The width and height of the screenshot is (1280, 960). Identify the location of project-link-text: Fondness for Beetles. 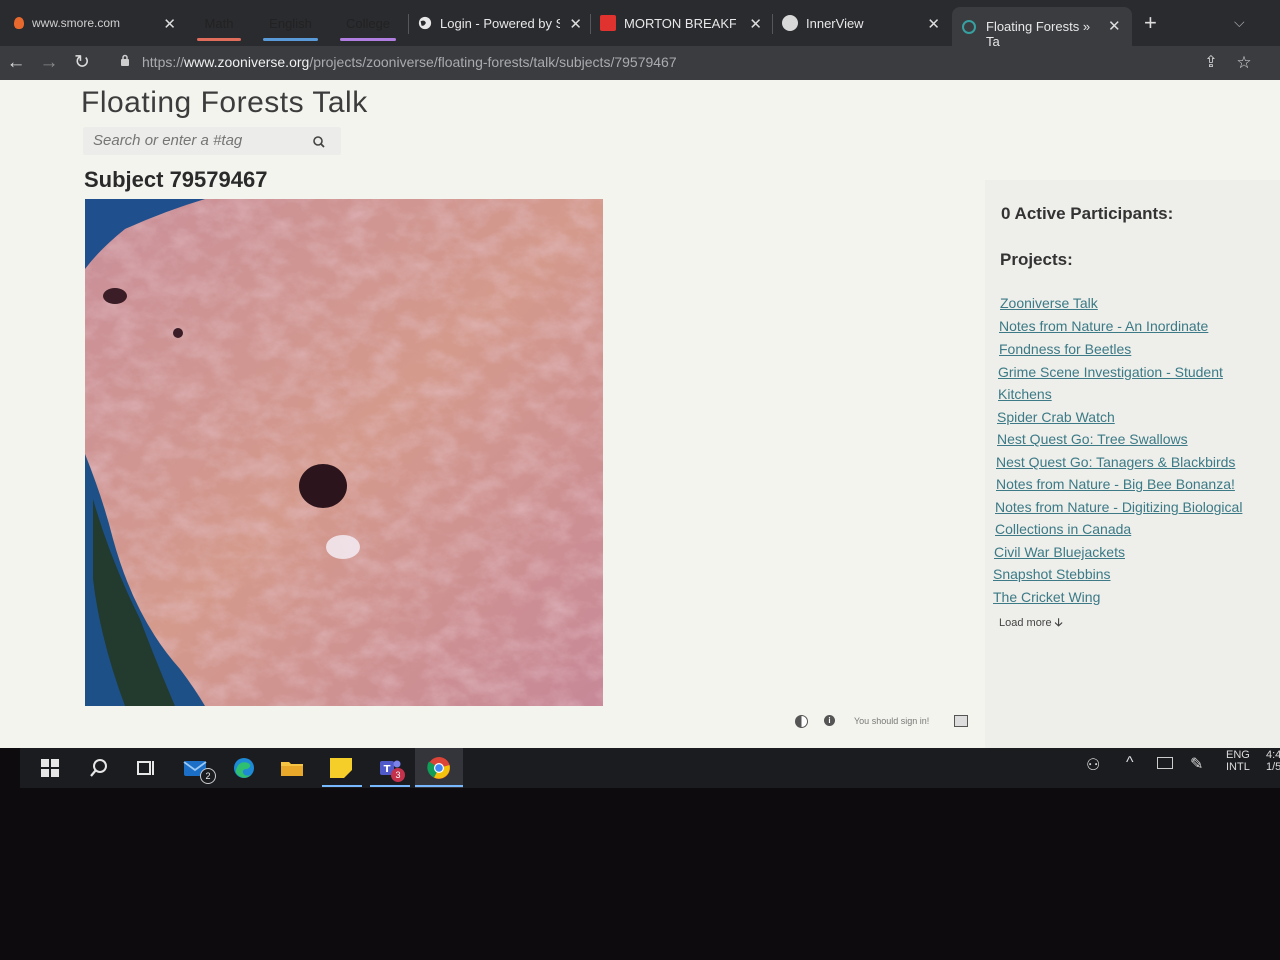
(1065, 349).